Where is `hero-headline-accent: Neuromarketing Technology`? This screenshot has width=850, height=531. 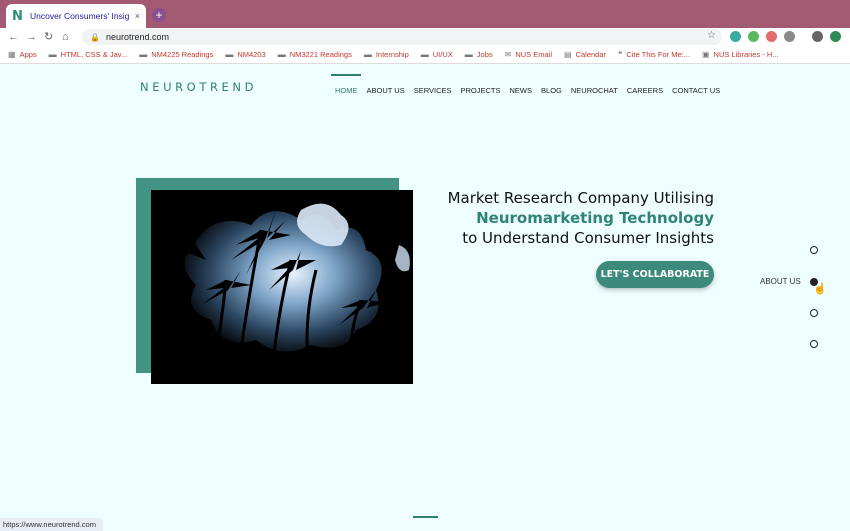 hero-headline-accent: Neuromarketing Technology is located at coordinates (595, 218).